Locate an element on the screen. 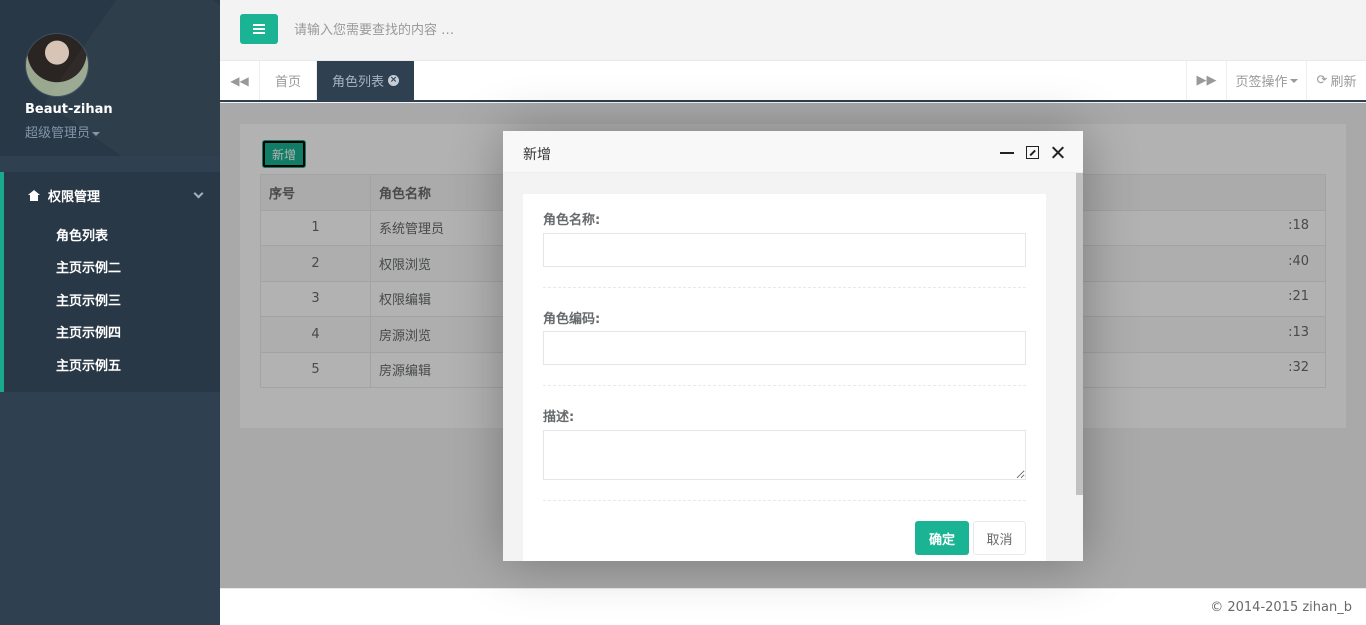 Image resolution: width=1366 pixels, height=625 pixels. role-code-input is located at coordinates (784, 348).